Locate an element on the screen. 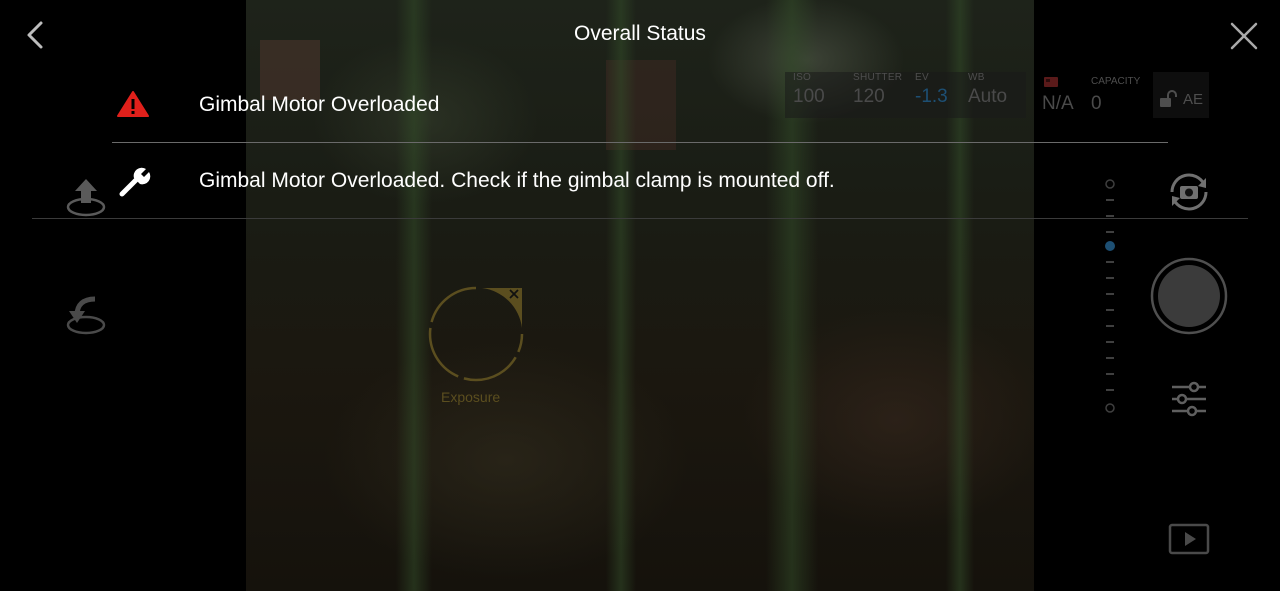  takeoff-icon is located at coordinates (86, 197).